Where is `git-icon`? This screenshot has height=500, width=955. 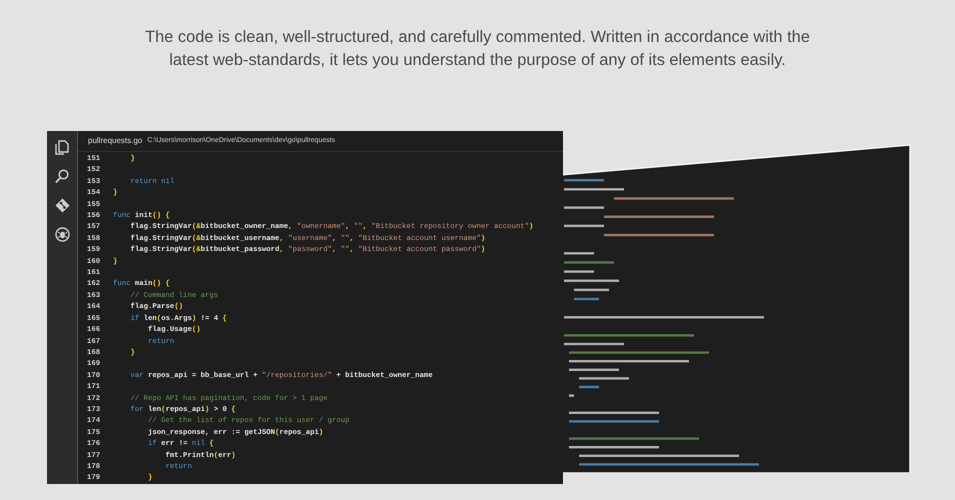
git-icon is located at coordinates (62, 205).